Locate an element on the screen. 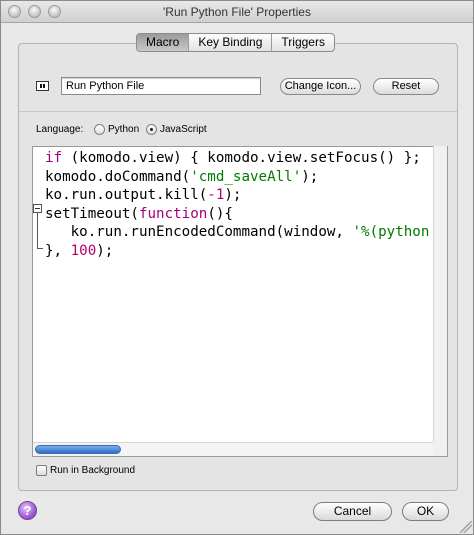 This screenshot has height=535, width=474. tab-triggers: Triggers is located at coordinates (303, 42).